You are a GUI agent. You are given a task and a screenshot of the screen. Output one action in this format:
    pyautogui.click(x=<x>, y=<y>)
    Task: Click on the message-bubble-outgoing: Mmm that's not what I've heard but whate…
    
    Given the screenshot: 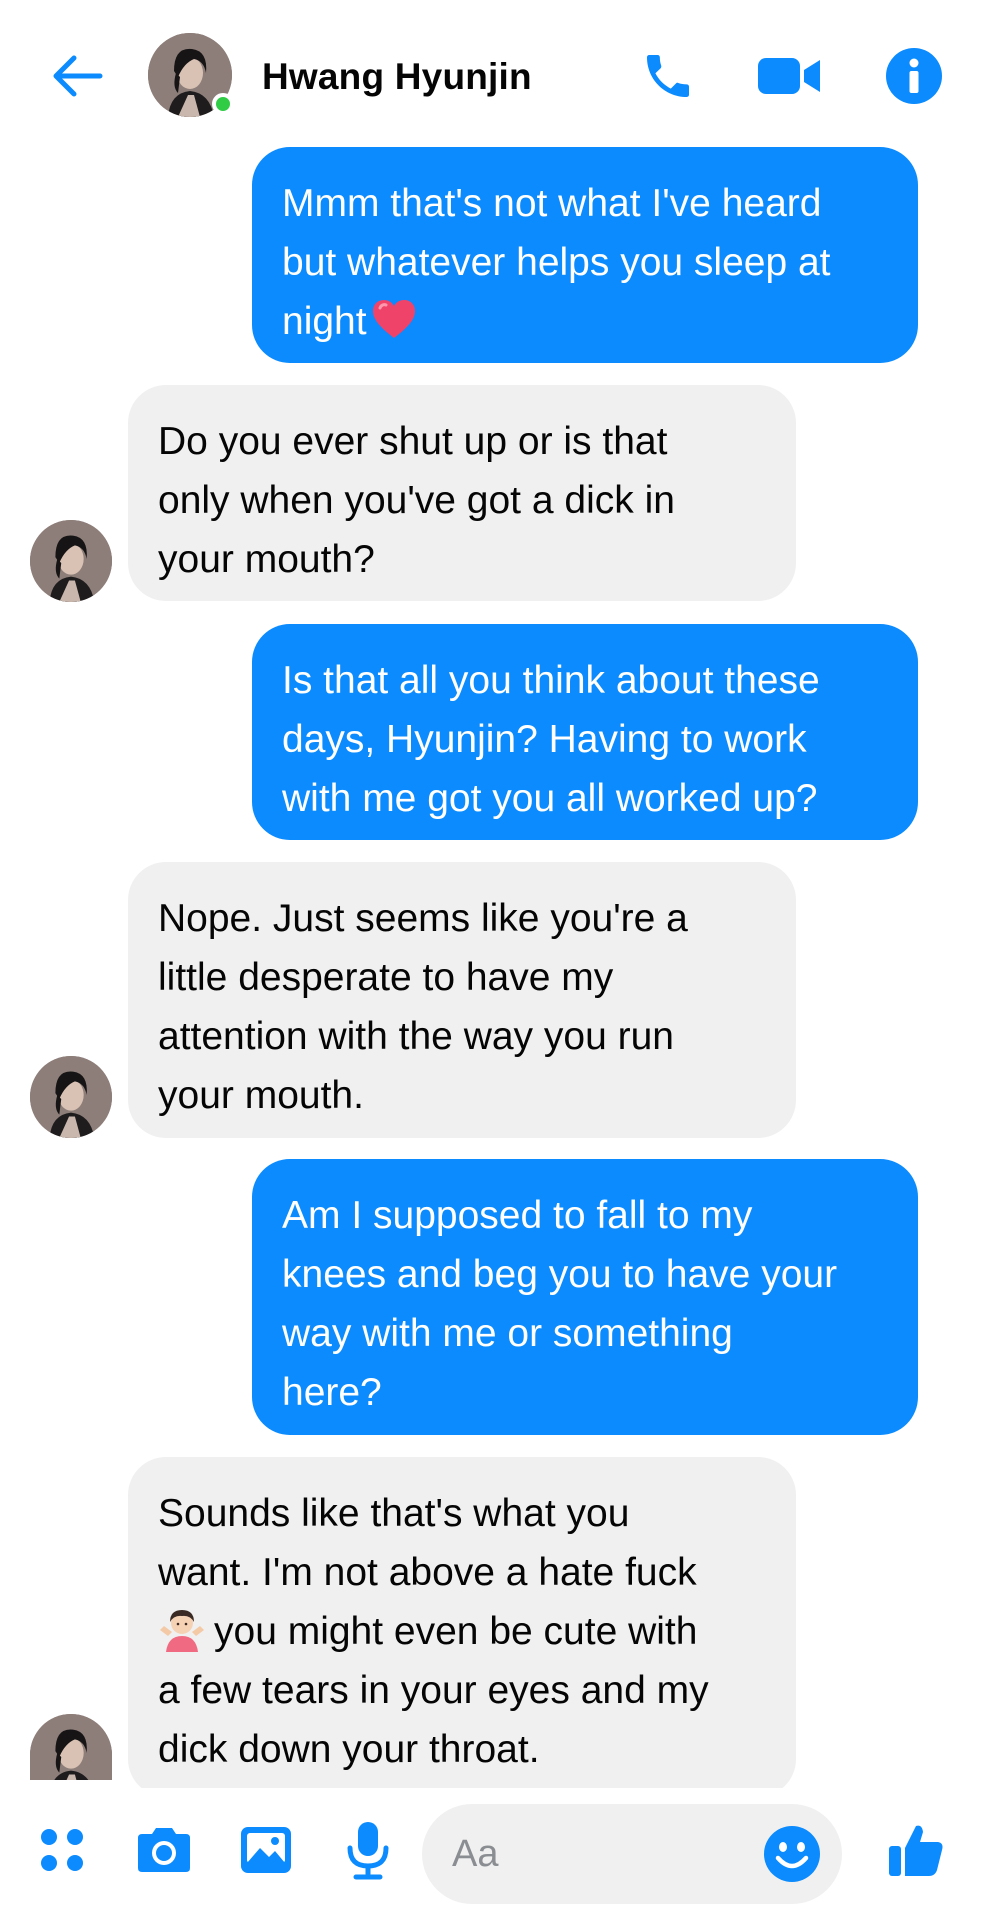 What is the action you would take?
    pyautogui.click(x=585, y=255)
    